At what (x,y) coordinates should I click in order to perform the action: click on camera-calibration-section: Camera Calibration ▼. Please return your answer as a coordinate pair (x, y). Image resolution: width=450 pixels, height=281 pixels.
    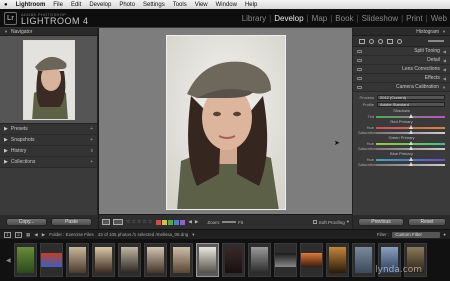
    Looking at the image, I should click on (401, 87).